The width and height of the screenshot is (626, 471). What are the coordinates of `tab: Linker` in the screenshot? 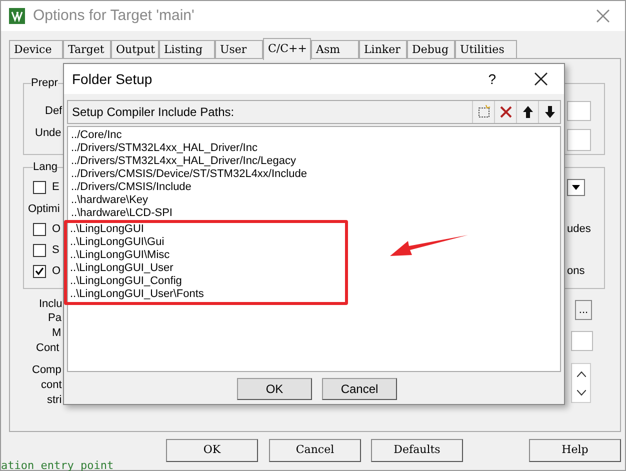 It's located at (383, 49).